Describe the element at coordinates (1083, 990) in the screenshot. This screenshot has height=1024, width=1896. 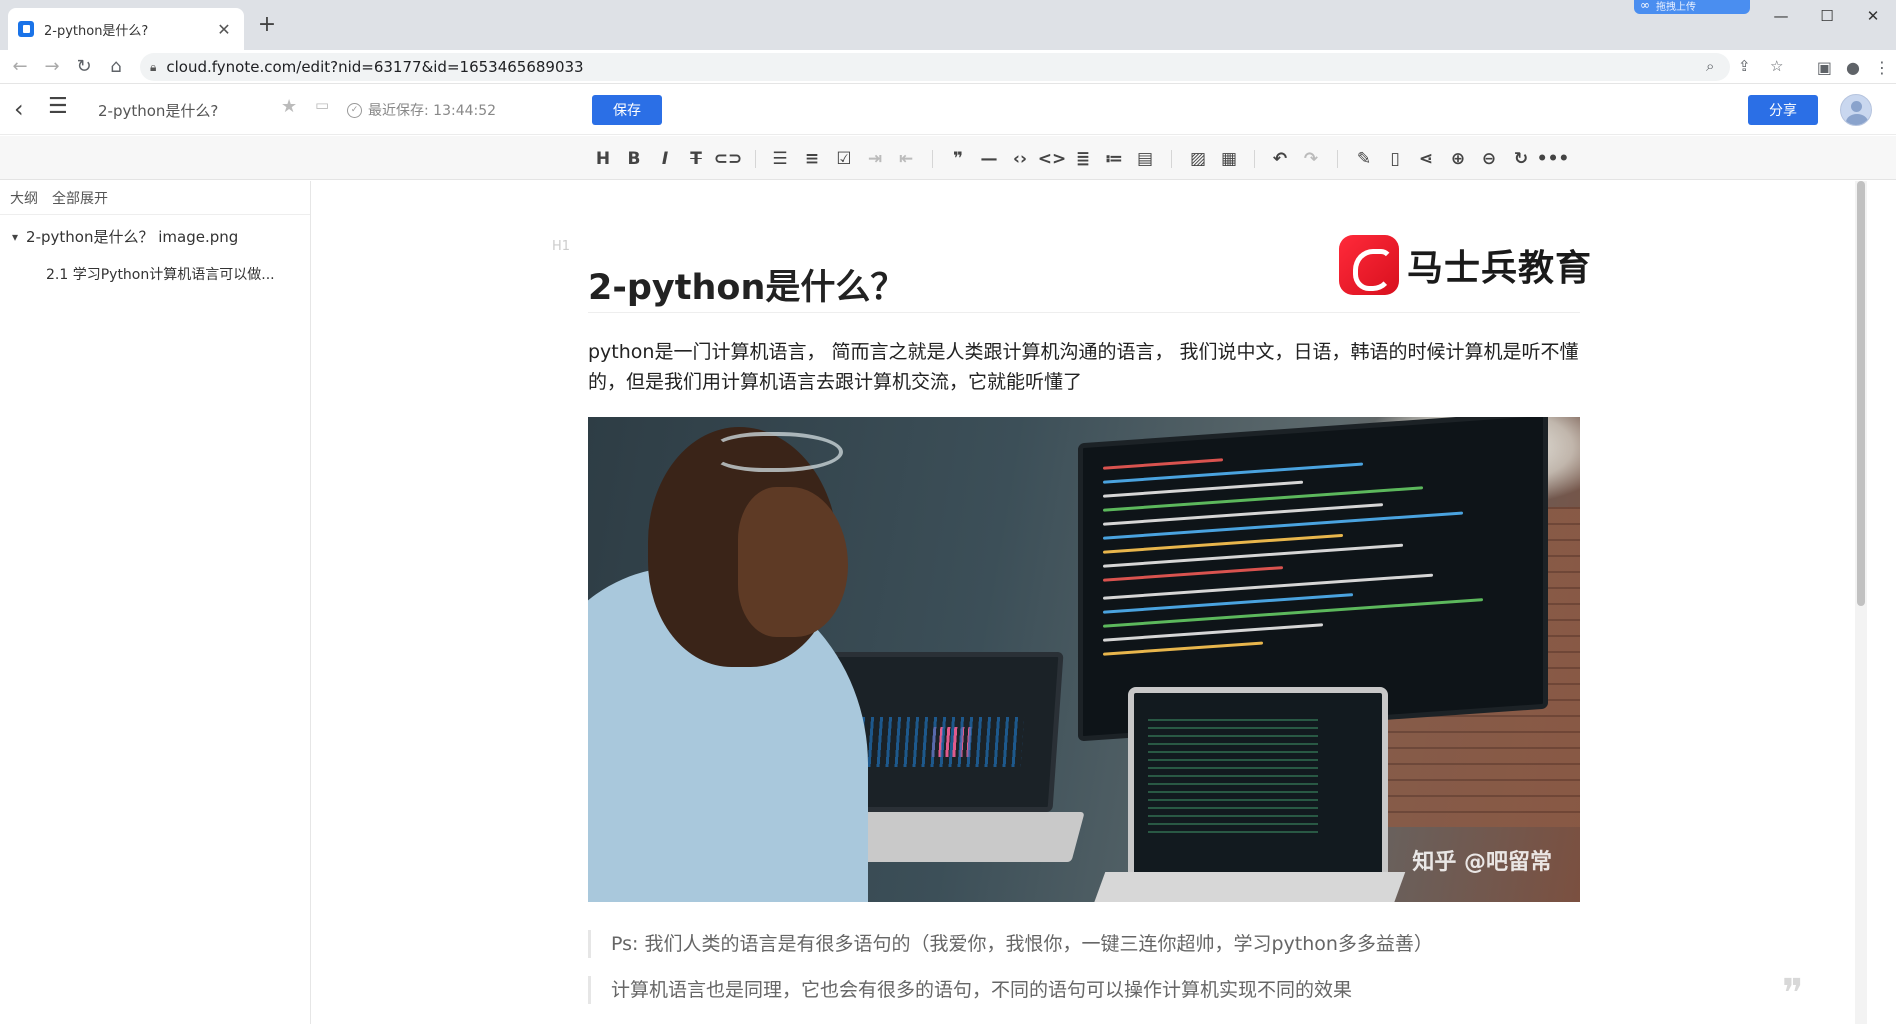
I see `blockquote-line: 计算机语言也是同理，它也会有很多的语句，不同的语句可以操作计算机实现不同的效果` at that location.